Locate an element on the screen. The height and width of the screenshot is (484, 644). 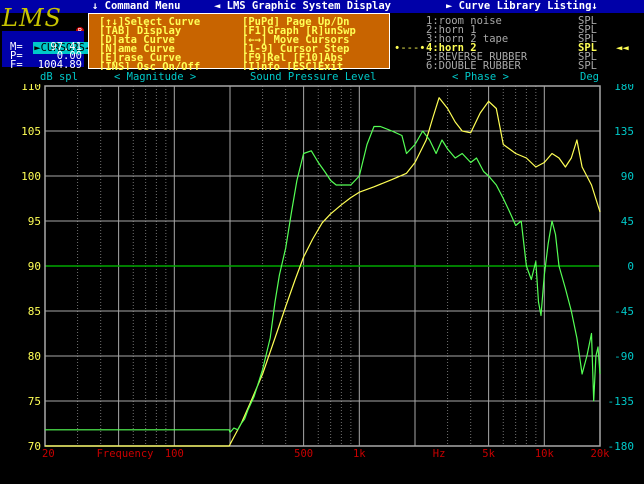
right-tick-label: 45 is located at coordinates (627, 221).